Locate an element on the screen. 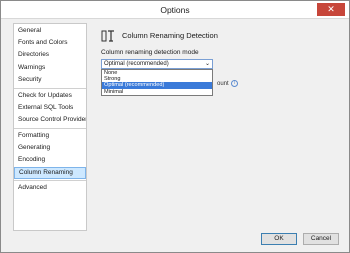 This screenshot has height=253, width=350. sidebar-item-general: General is located at coordinates (50, 31).